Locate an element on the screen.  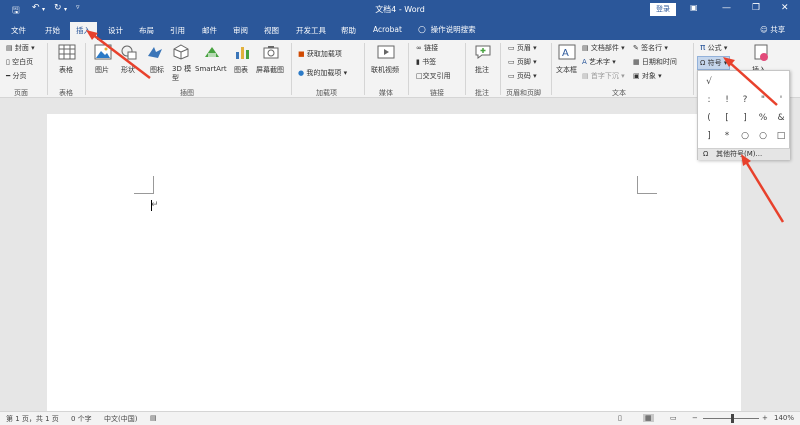
symbol-cell: ! is located at coordinates (727, 100).